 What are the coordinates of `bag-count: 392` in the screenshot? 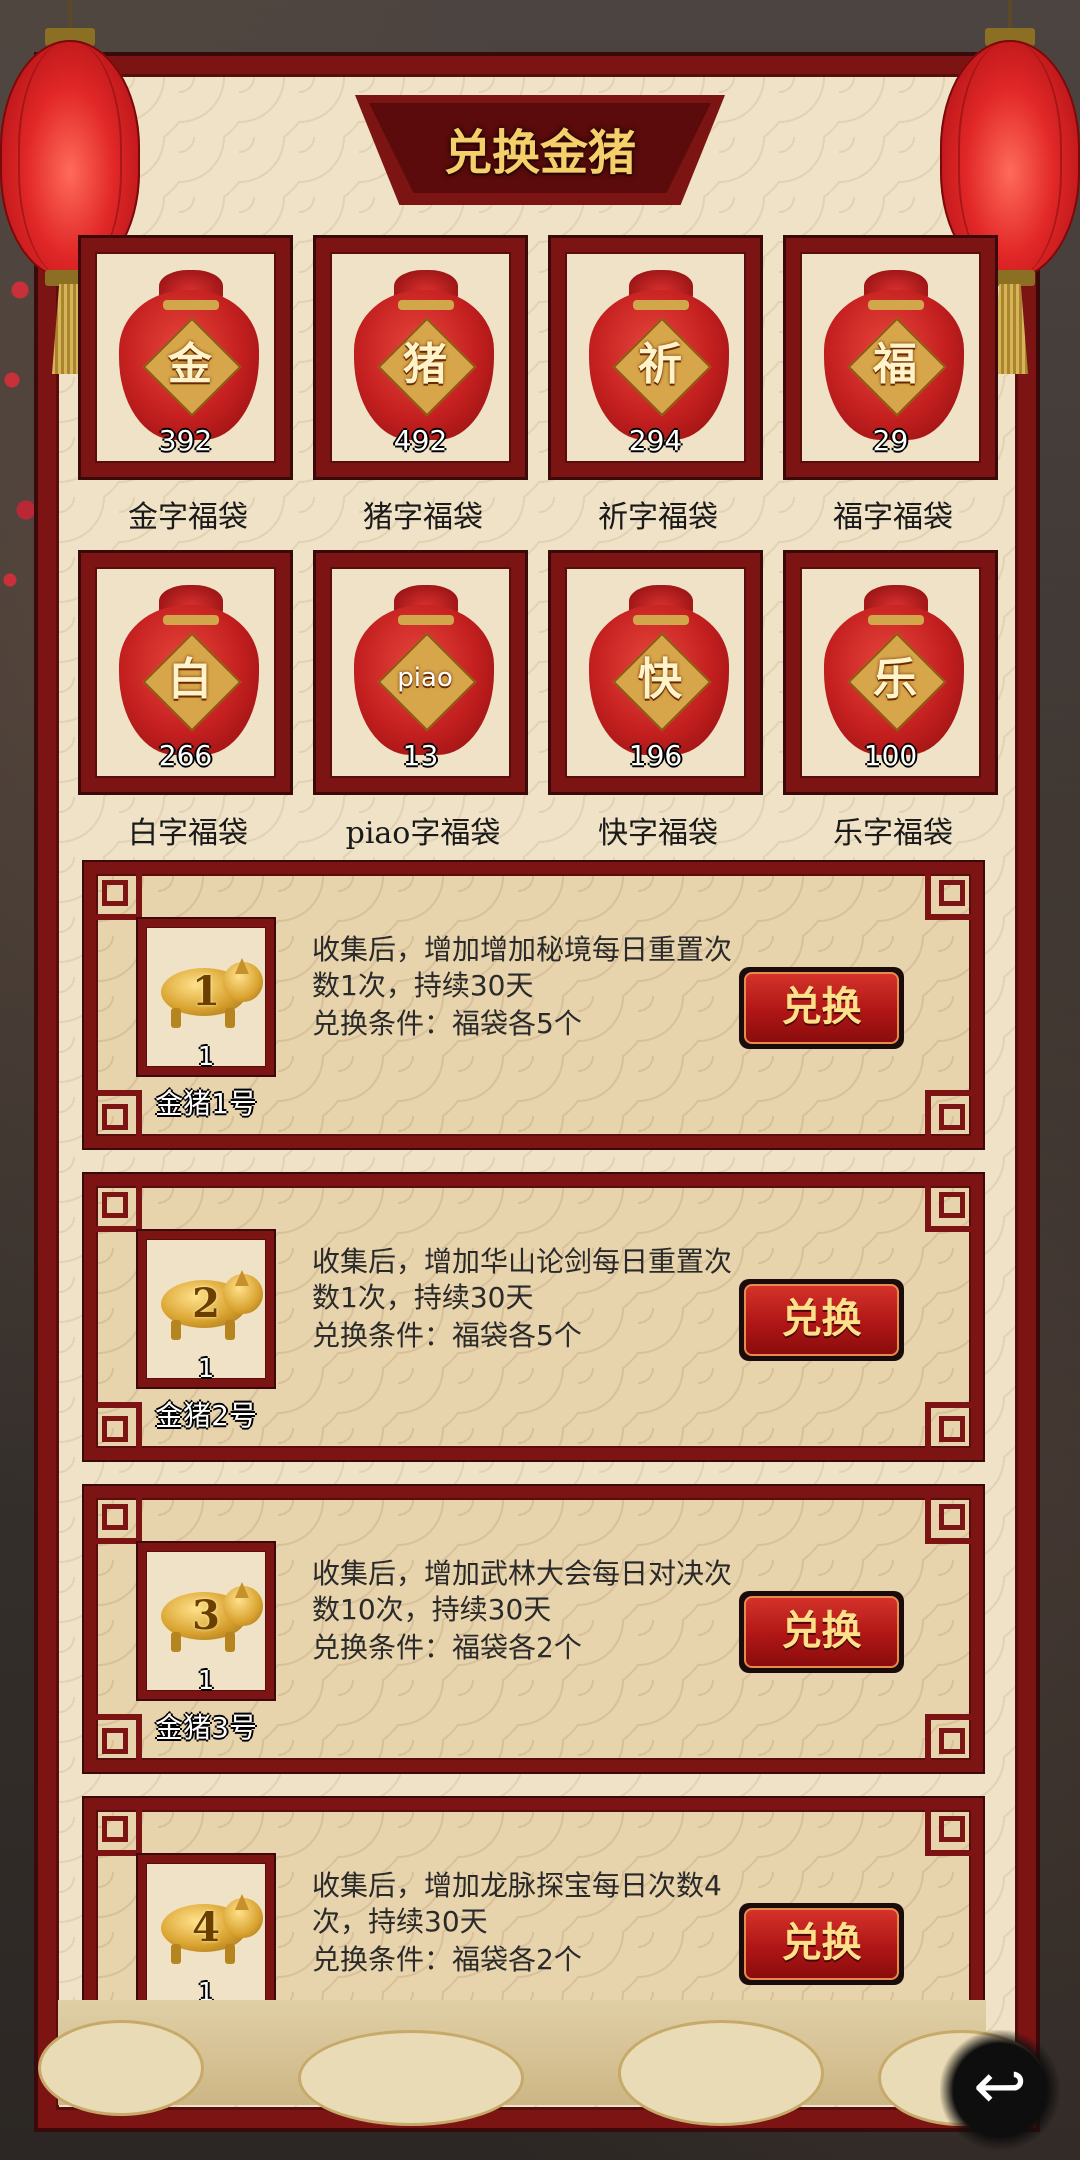 It's located at (185, 440).